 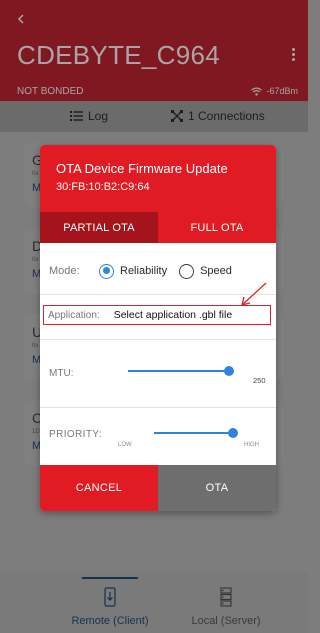 I want to click on tab-strip, so click(x=158, y=207).